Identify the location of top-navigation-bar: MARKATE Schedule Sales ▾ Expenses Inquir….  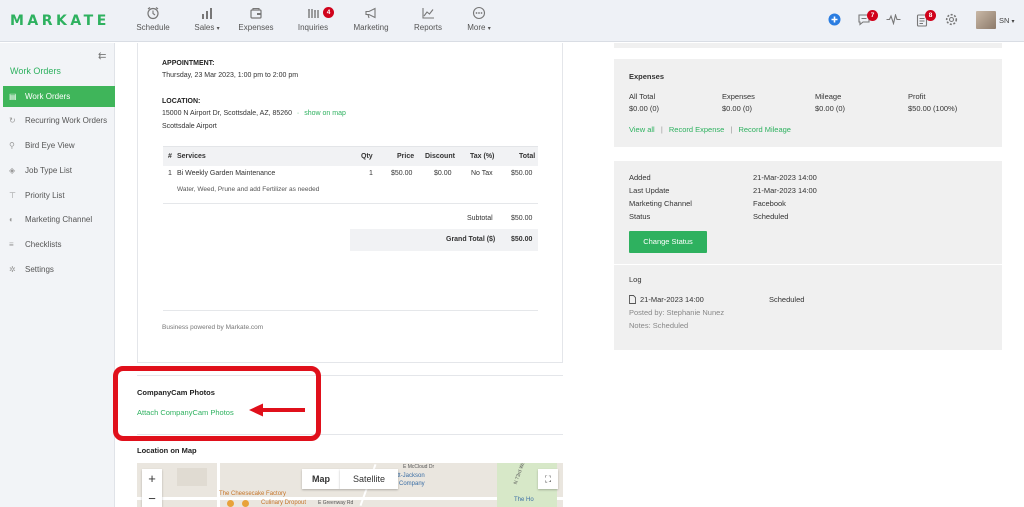
(512, 21).